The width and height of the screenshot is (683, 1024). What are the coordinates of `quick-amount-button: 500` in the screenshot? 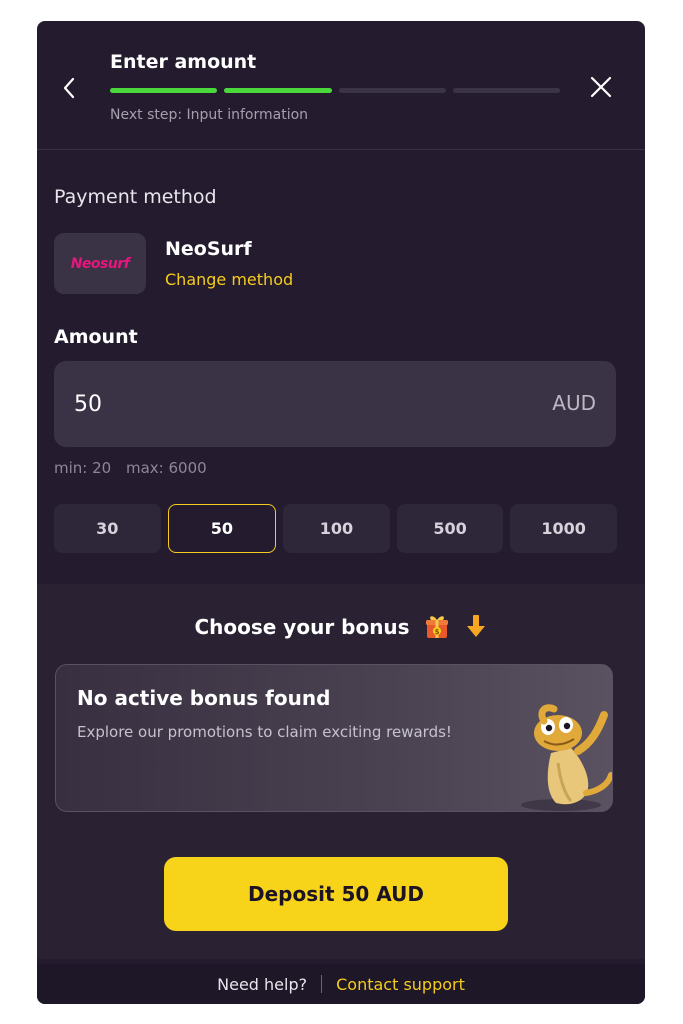 It's located at (450, 528).